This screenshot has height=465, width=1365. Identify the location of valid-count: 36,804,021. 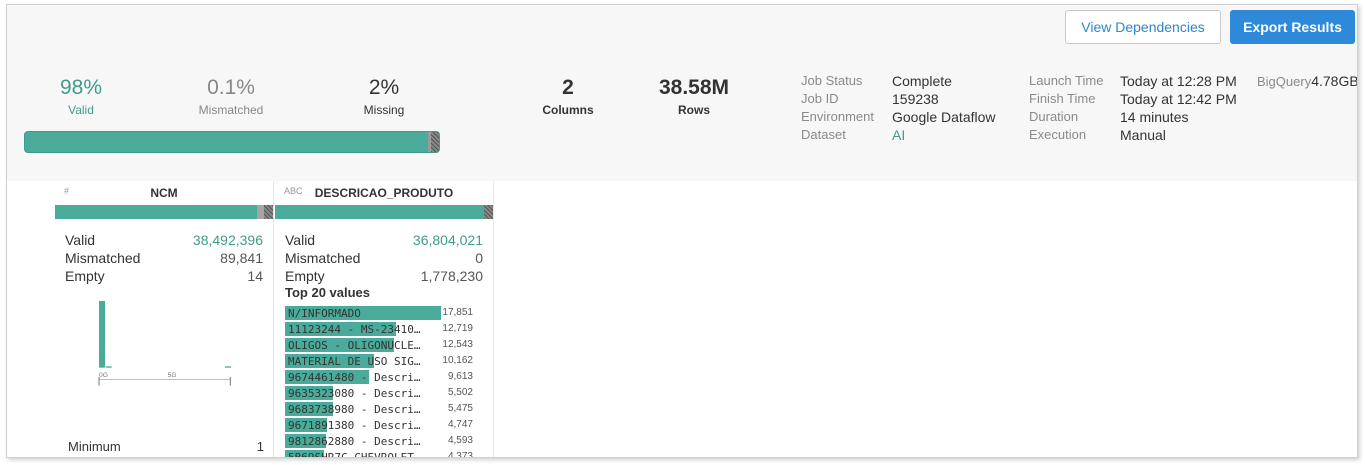
(447, 240).